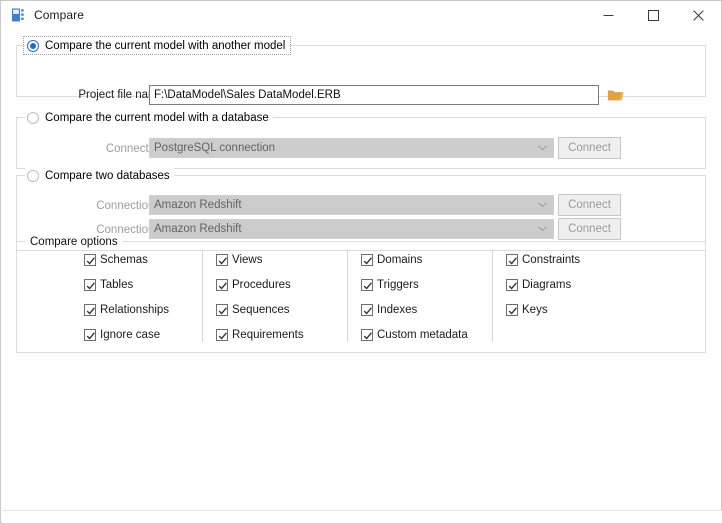 This screenshot has height=523, width=722. I want to click on checkbox-requirements: Requirements, so click(260, 335).